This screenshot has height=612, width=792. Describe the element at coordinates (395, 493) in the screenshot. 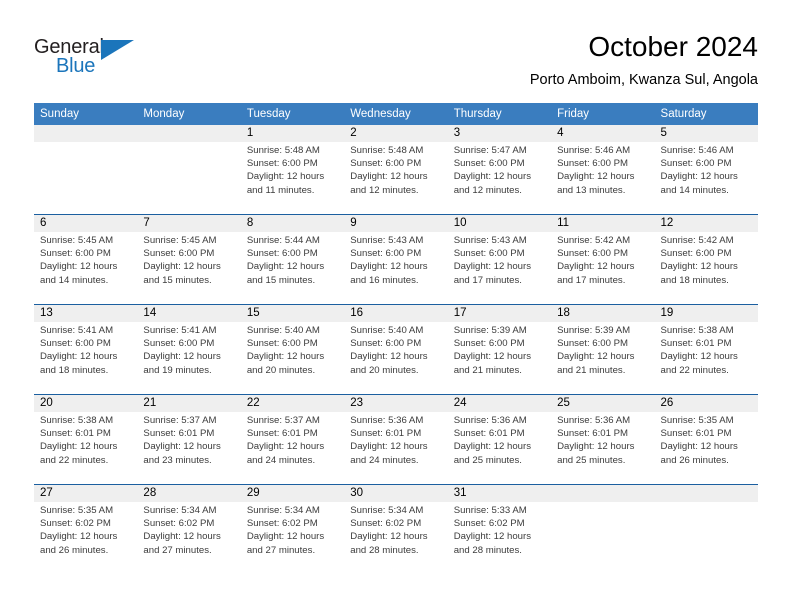

I see `day-number-30: 30` at that location.